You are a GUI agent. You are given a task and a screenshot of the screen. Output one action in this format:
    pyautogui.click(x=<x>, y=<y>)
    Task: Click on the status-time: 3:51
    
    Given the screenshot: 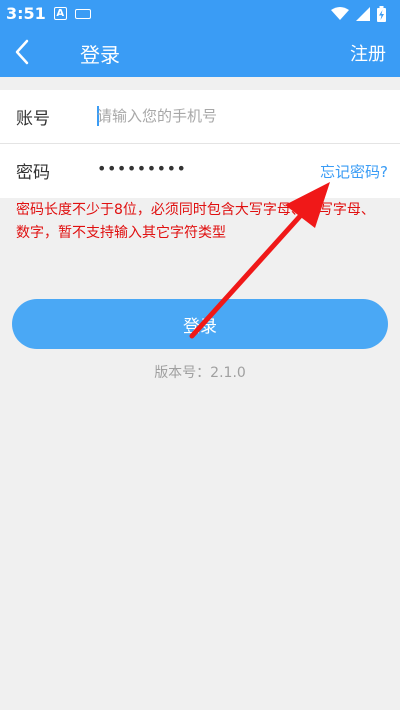 What is the action you would take?
    pyautogui.click(x=26, y=13)
    